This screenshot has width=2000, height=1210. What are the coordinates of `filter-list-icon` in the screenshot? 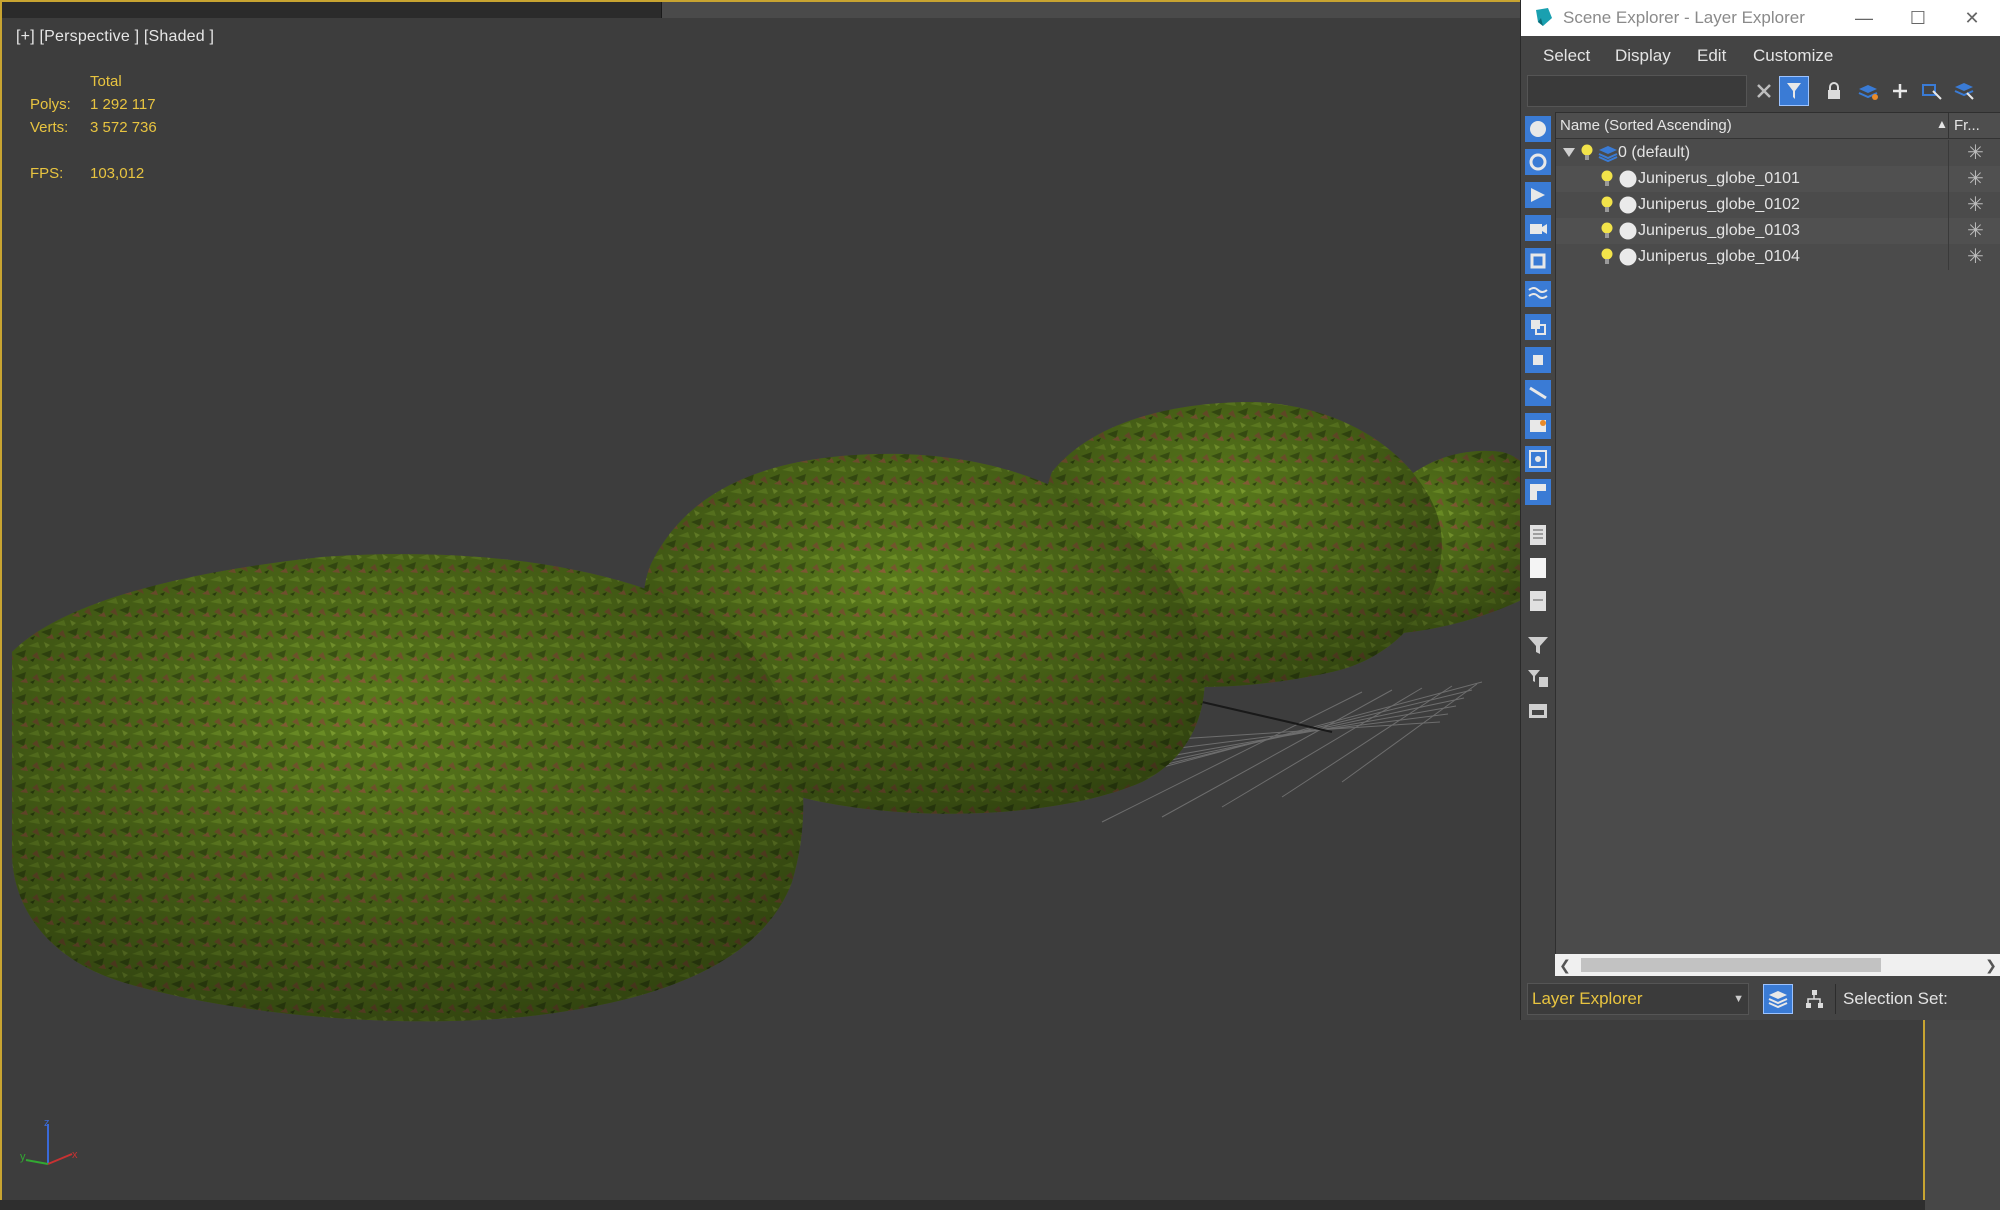 It's located at (1538, 678).